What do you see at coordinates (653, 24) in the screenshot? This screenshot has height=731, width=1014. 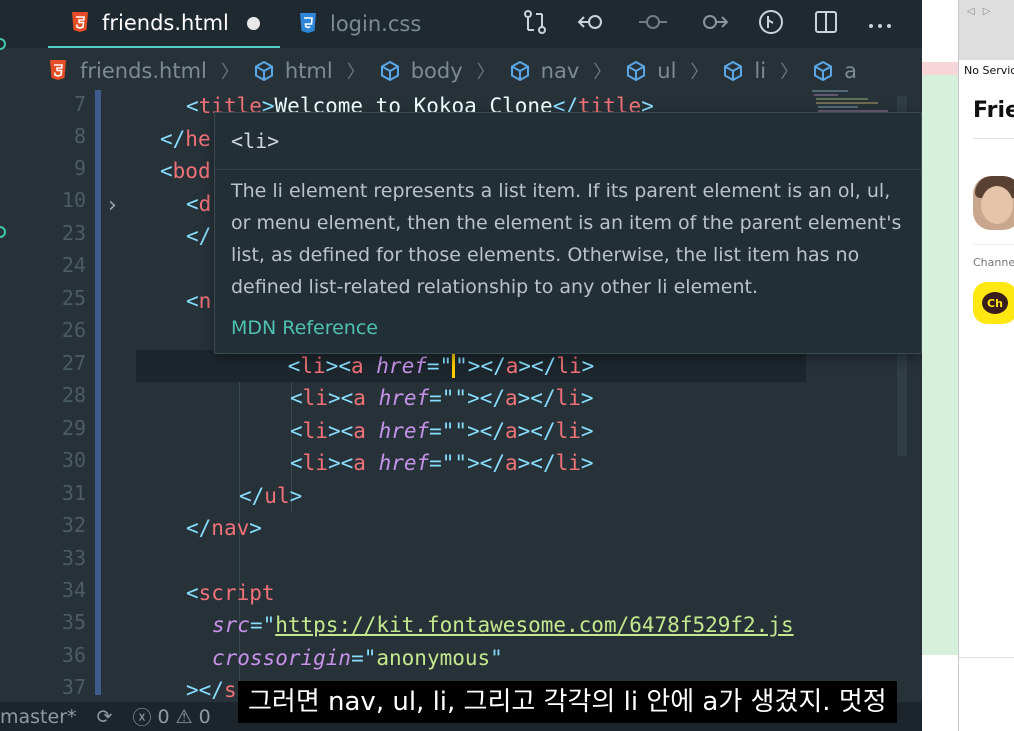 I see `timeline-dot-icon` at bounding box center [653, 24].